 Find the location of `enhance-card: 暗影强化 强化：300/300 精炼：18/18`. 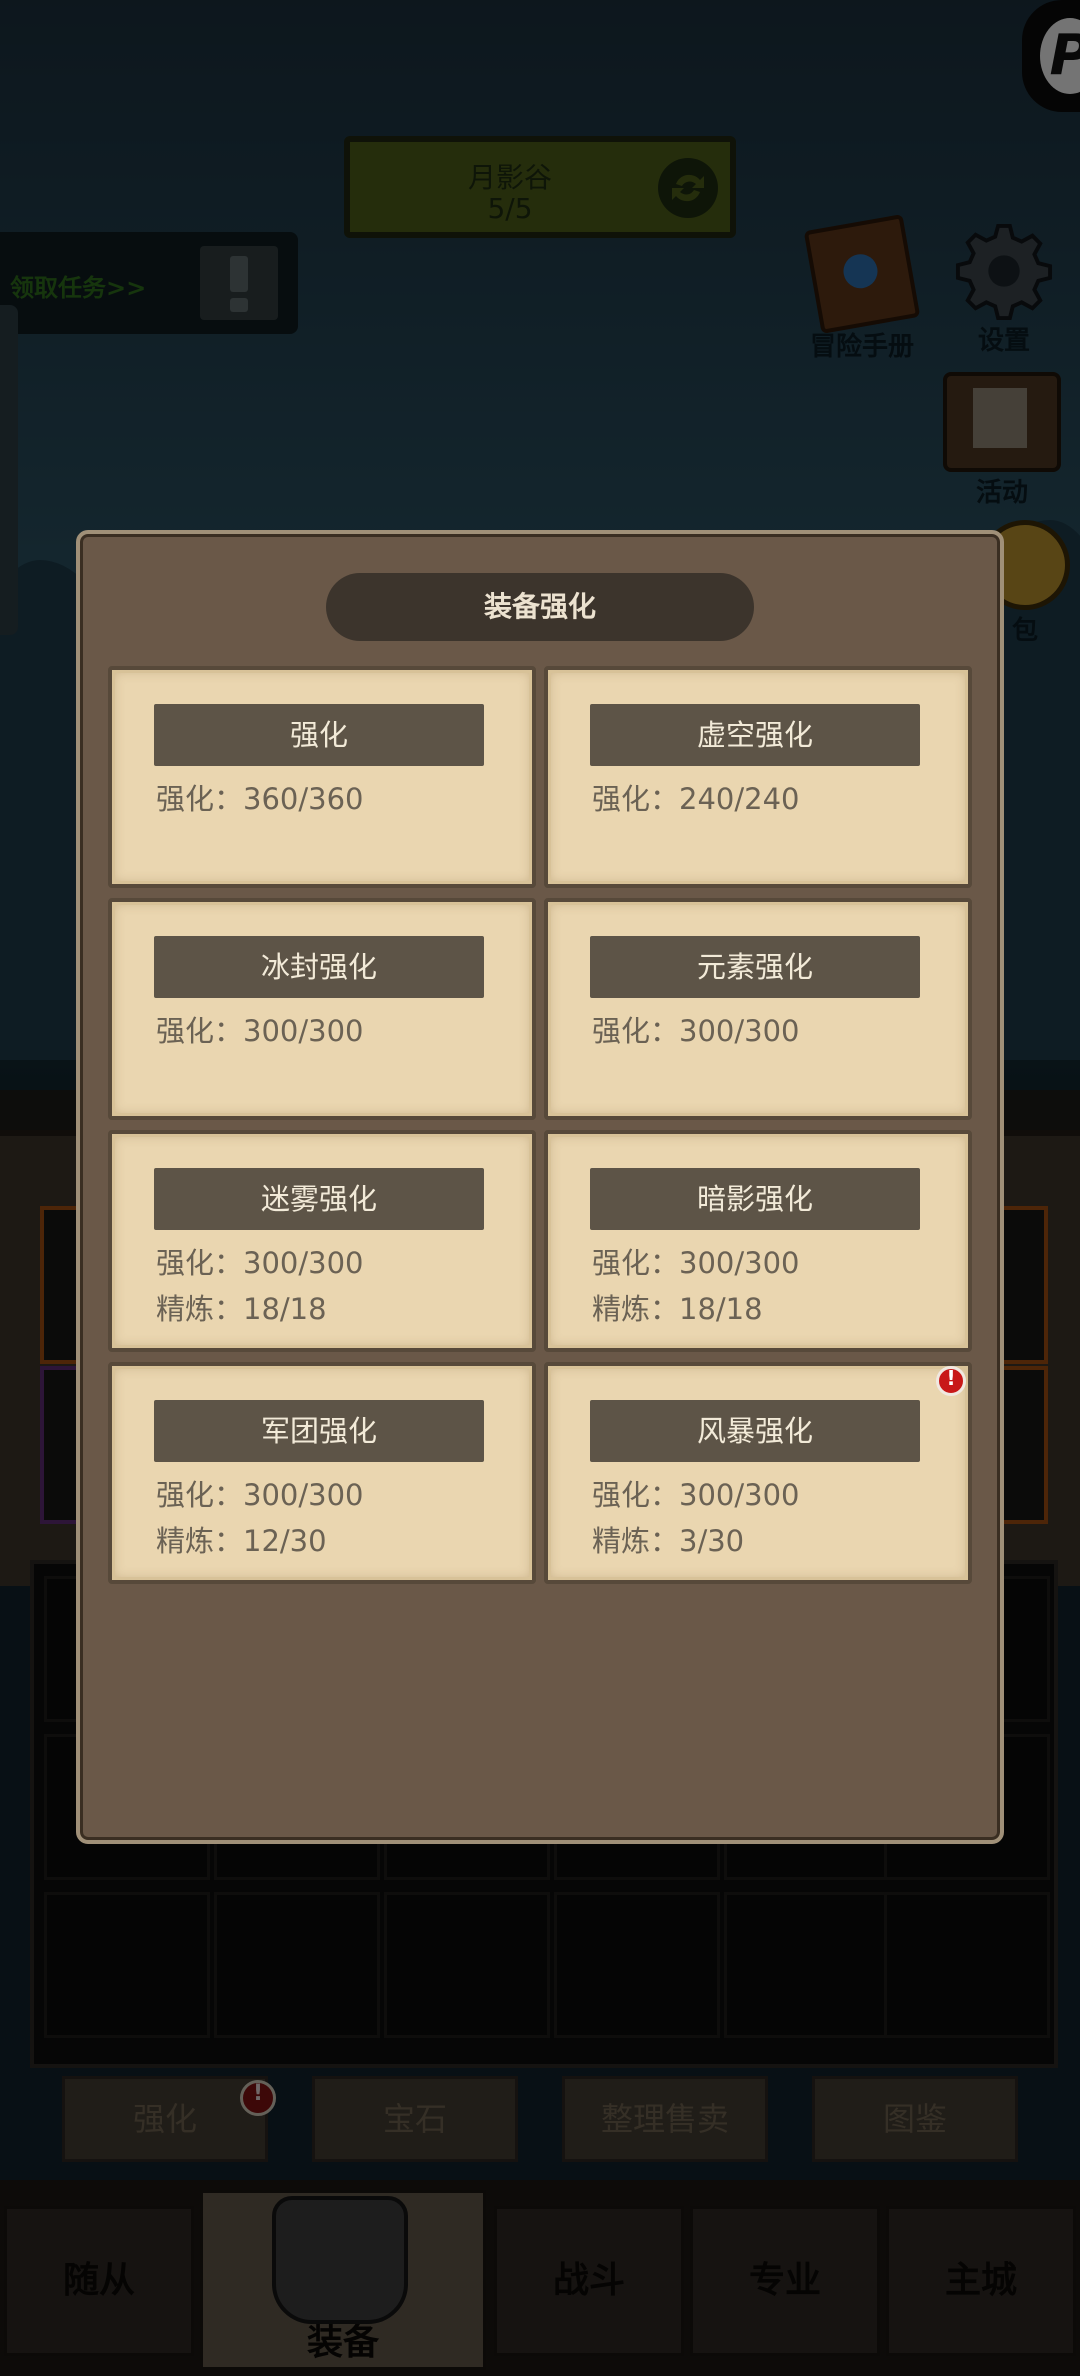

enhance-card: 暗影强化 强化：300/300 精炼：18/18 is located at coordinates (758, 1241).